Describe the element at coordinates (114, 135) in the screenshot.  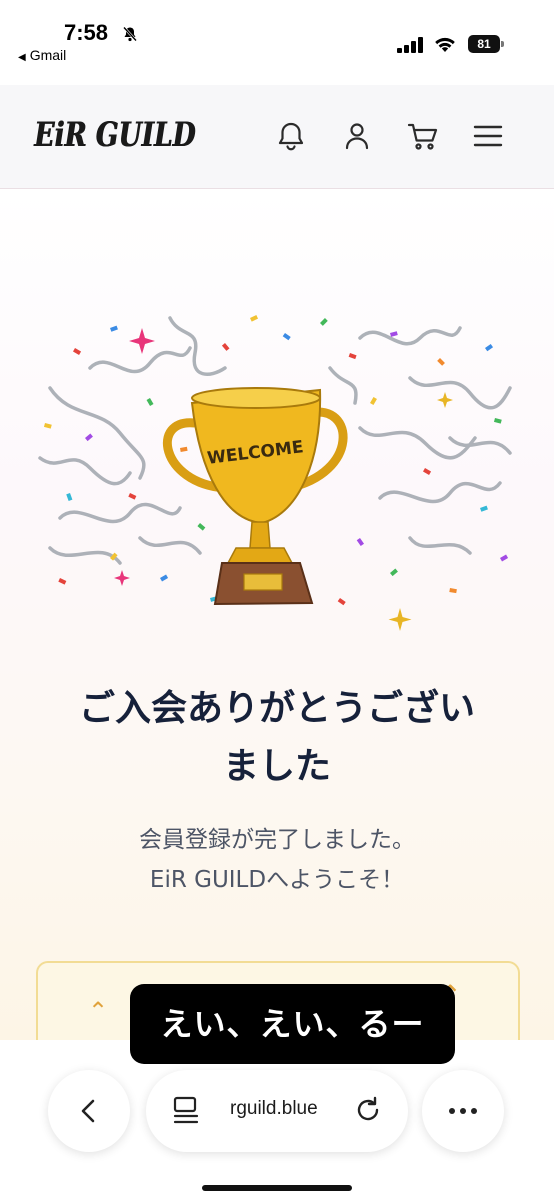
I see `site-logo: EiR GUILD` at that location.